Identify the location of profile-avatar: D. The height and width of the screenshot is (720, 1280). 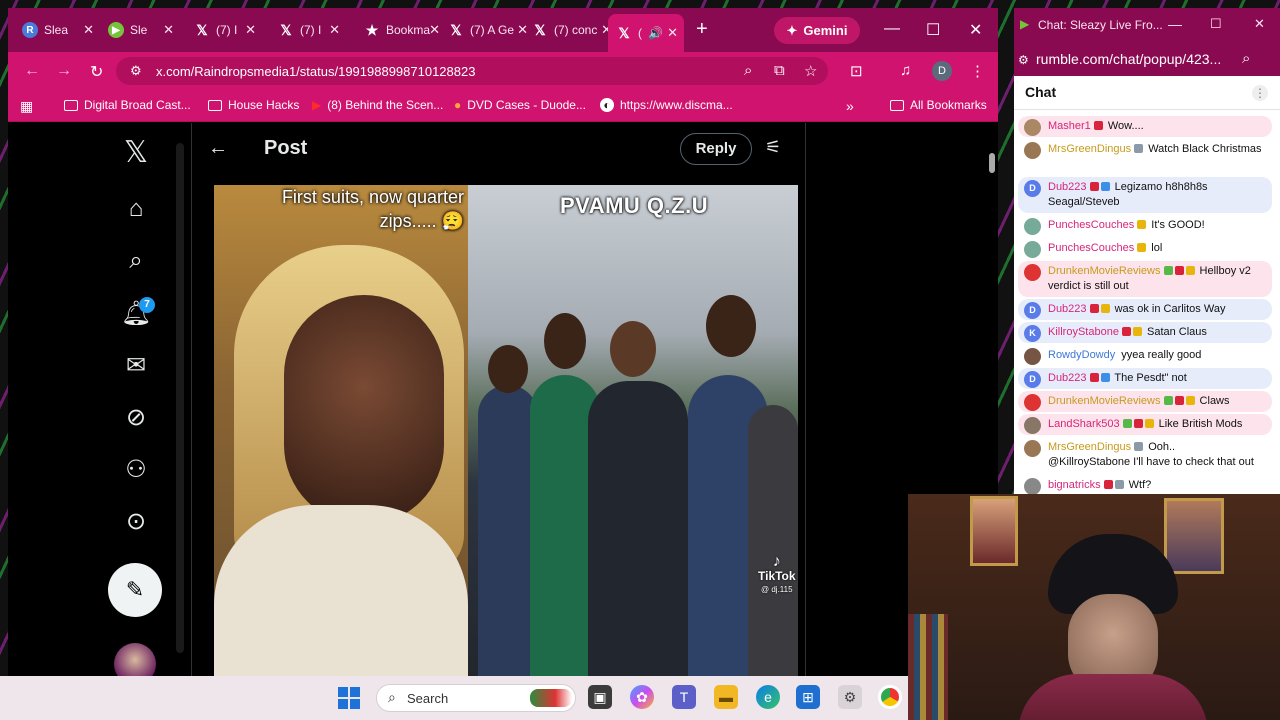
(942, 71).